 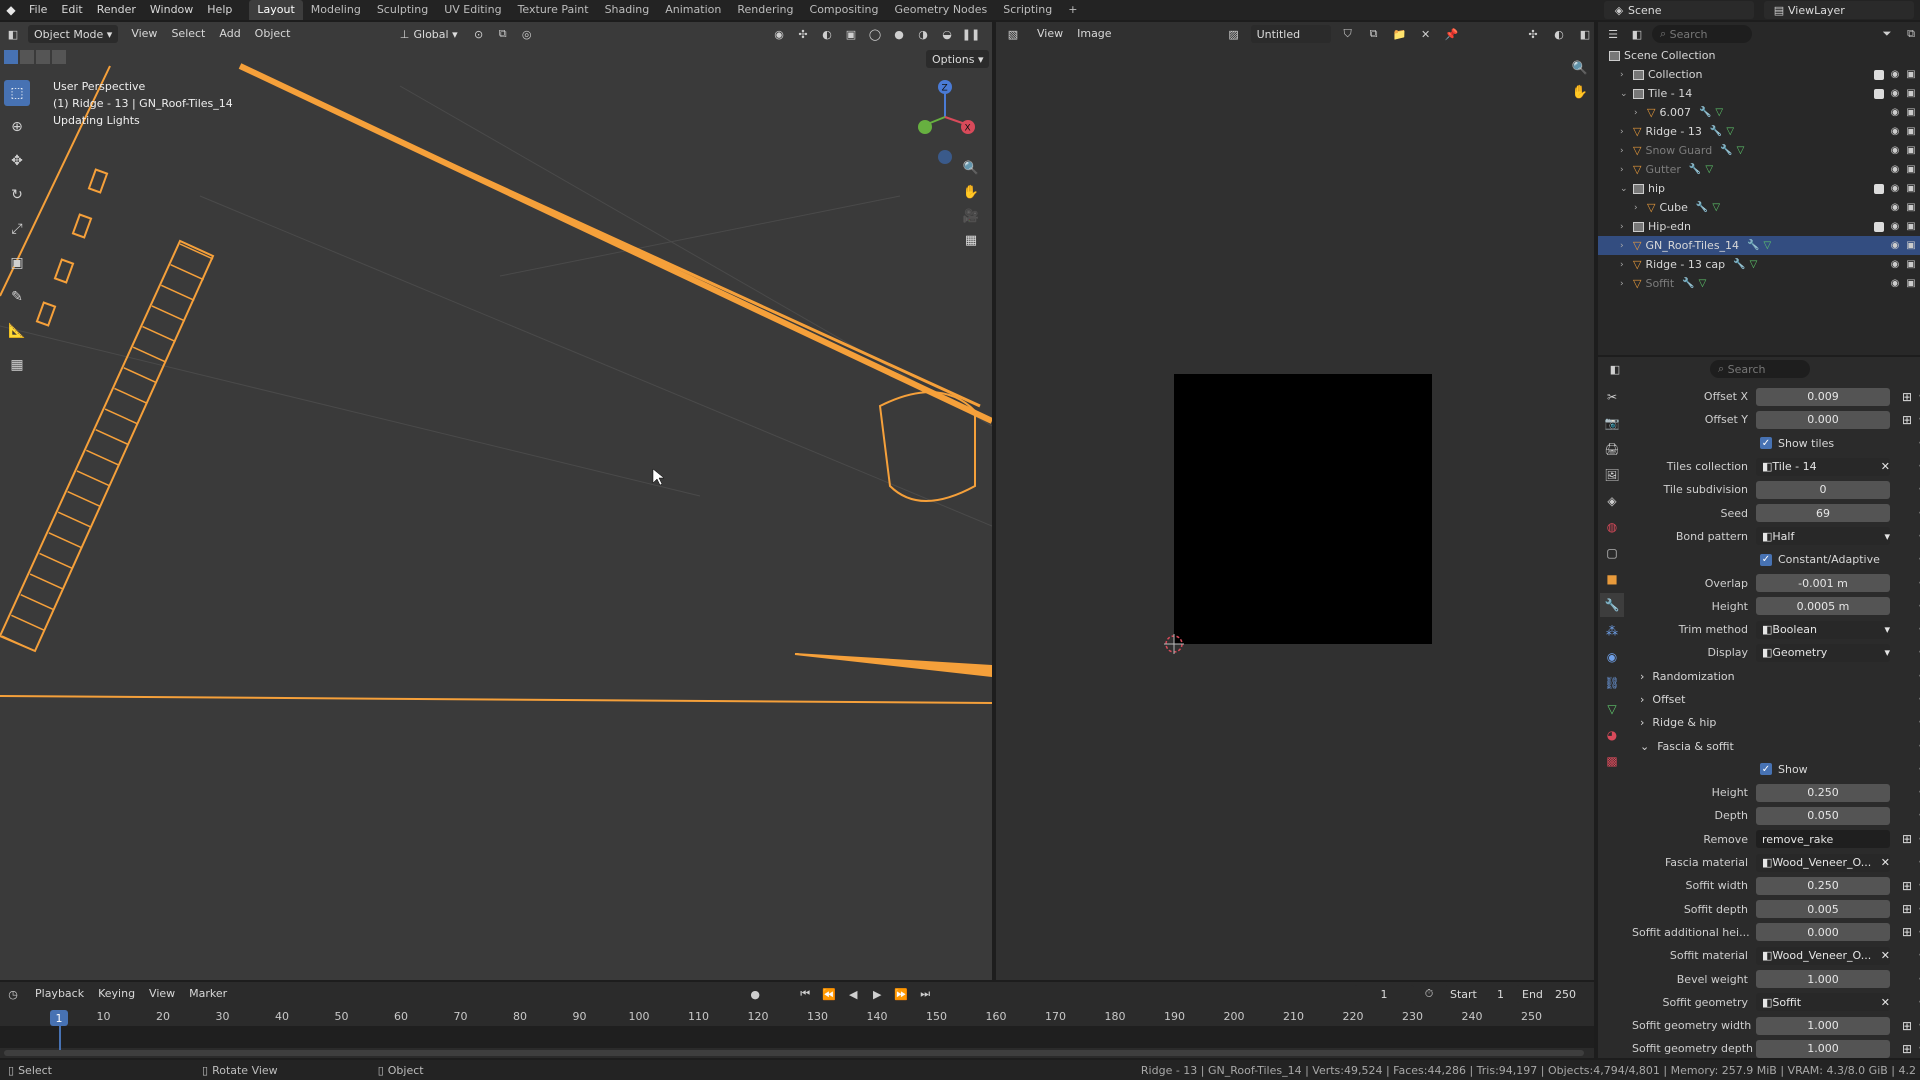 What do you see at coordinates (1559, 34) in the screenshot?
I see `overlay-icon: ◐` at bounding box center [1559, 34].